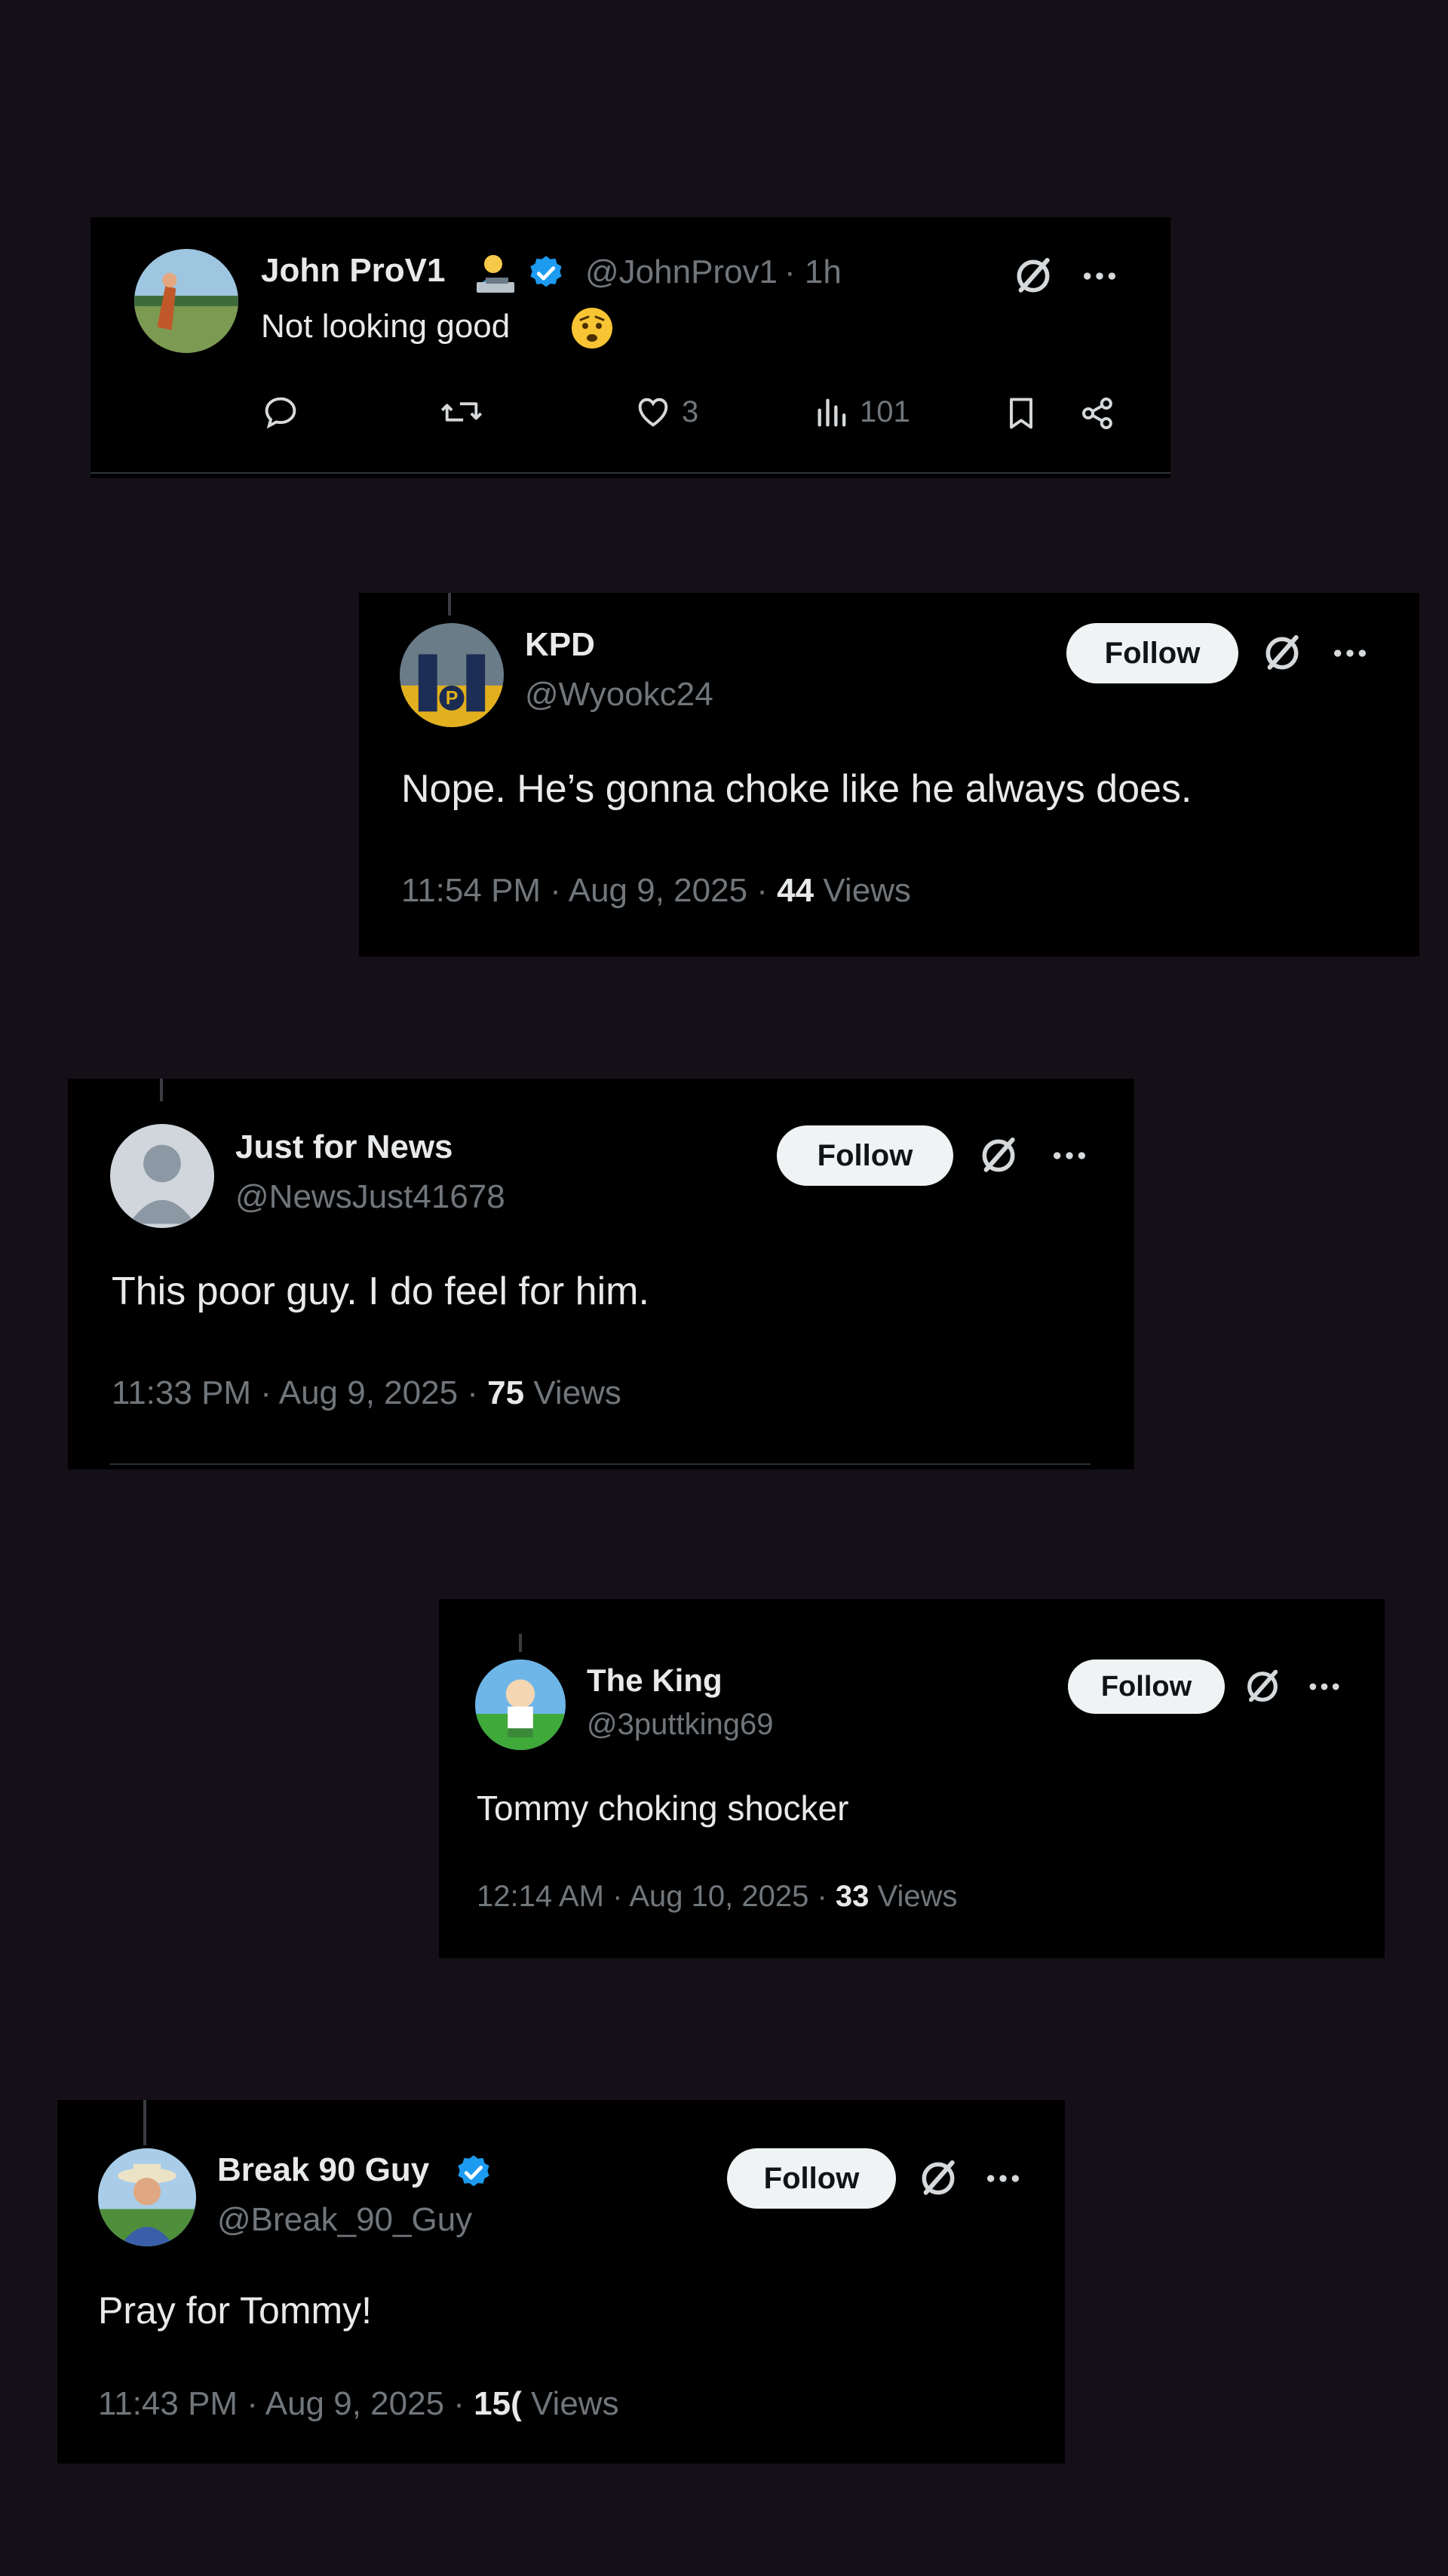  Describe the element at coordinates (852, 1896) in the screenshot. I see `view-count: 33` at that location.